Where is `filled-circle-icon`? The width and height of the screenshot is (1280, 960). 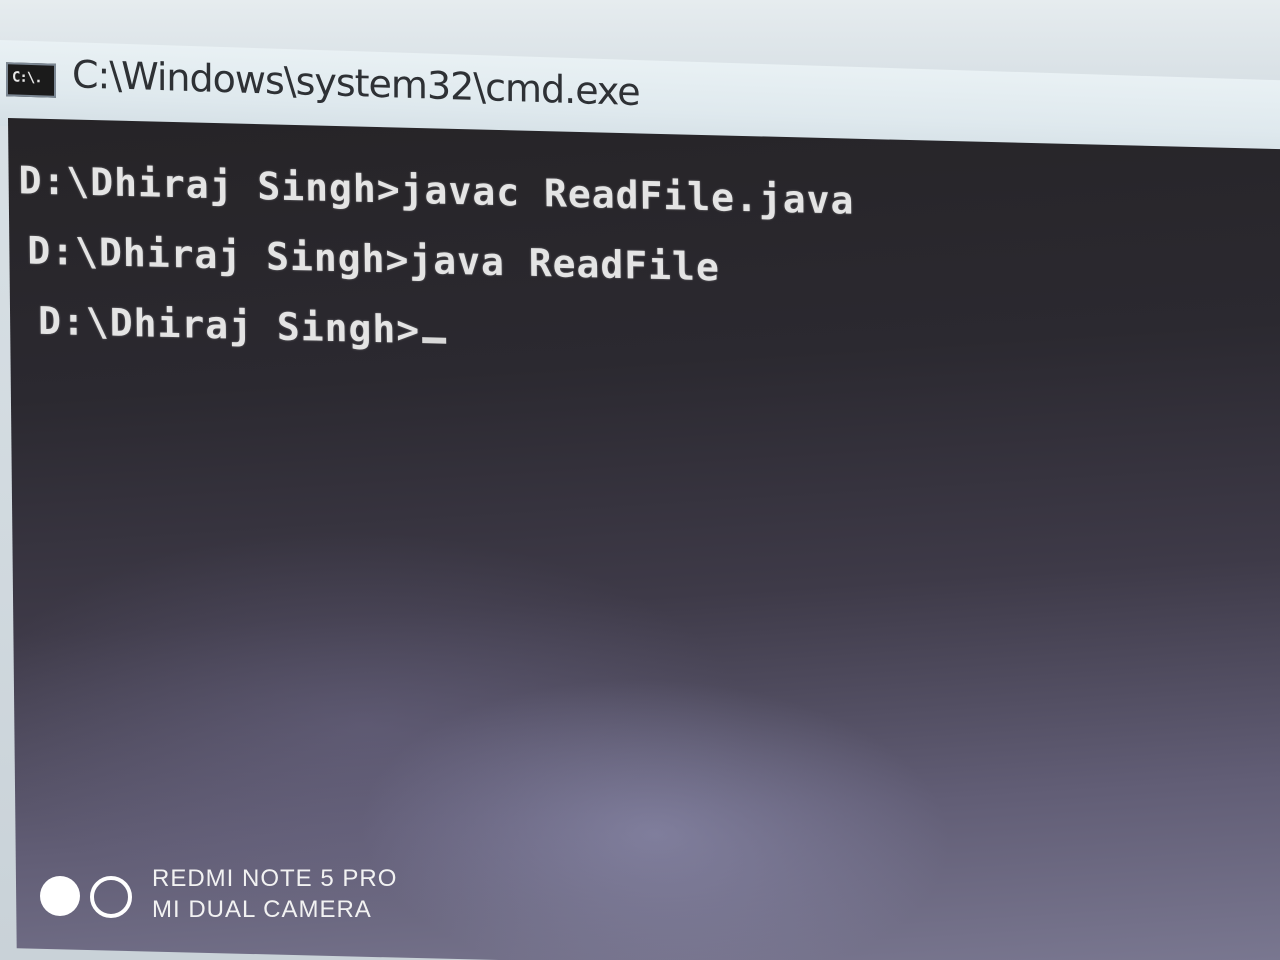
filled-circle-icon is located at coordinates (60, 896).